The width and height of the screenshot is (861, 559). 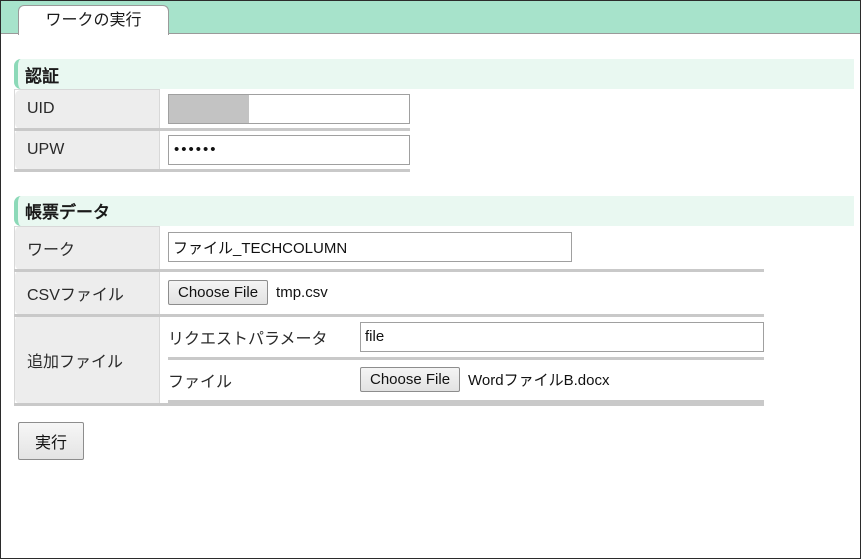 I want to click on uid-input, so click(x=289, y=108).